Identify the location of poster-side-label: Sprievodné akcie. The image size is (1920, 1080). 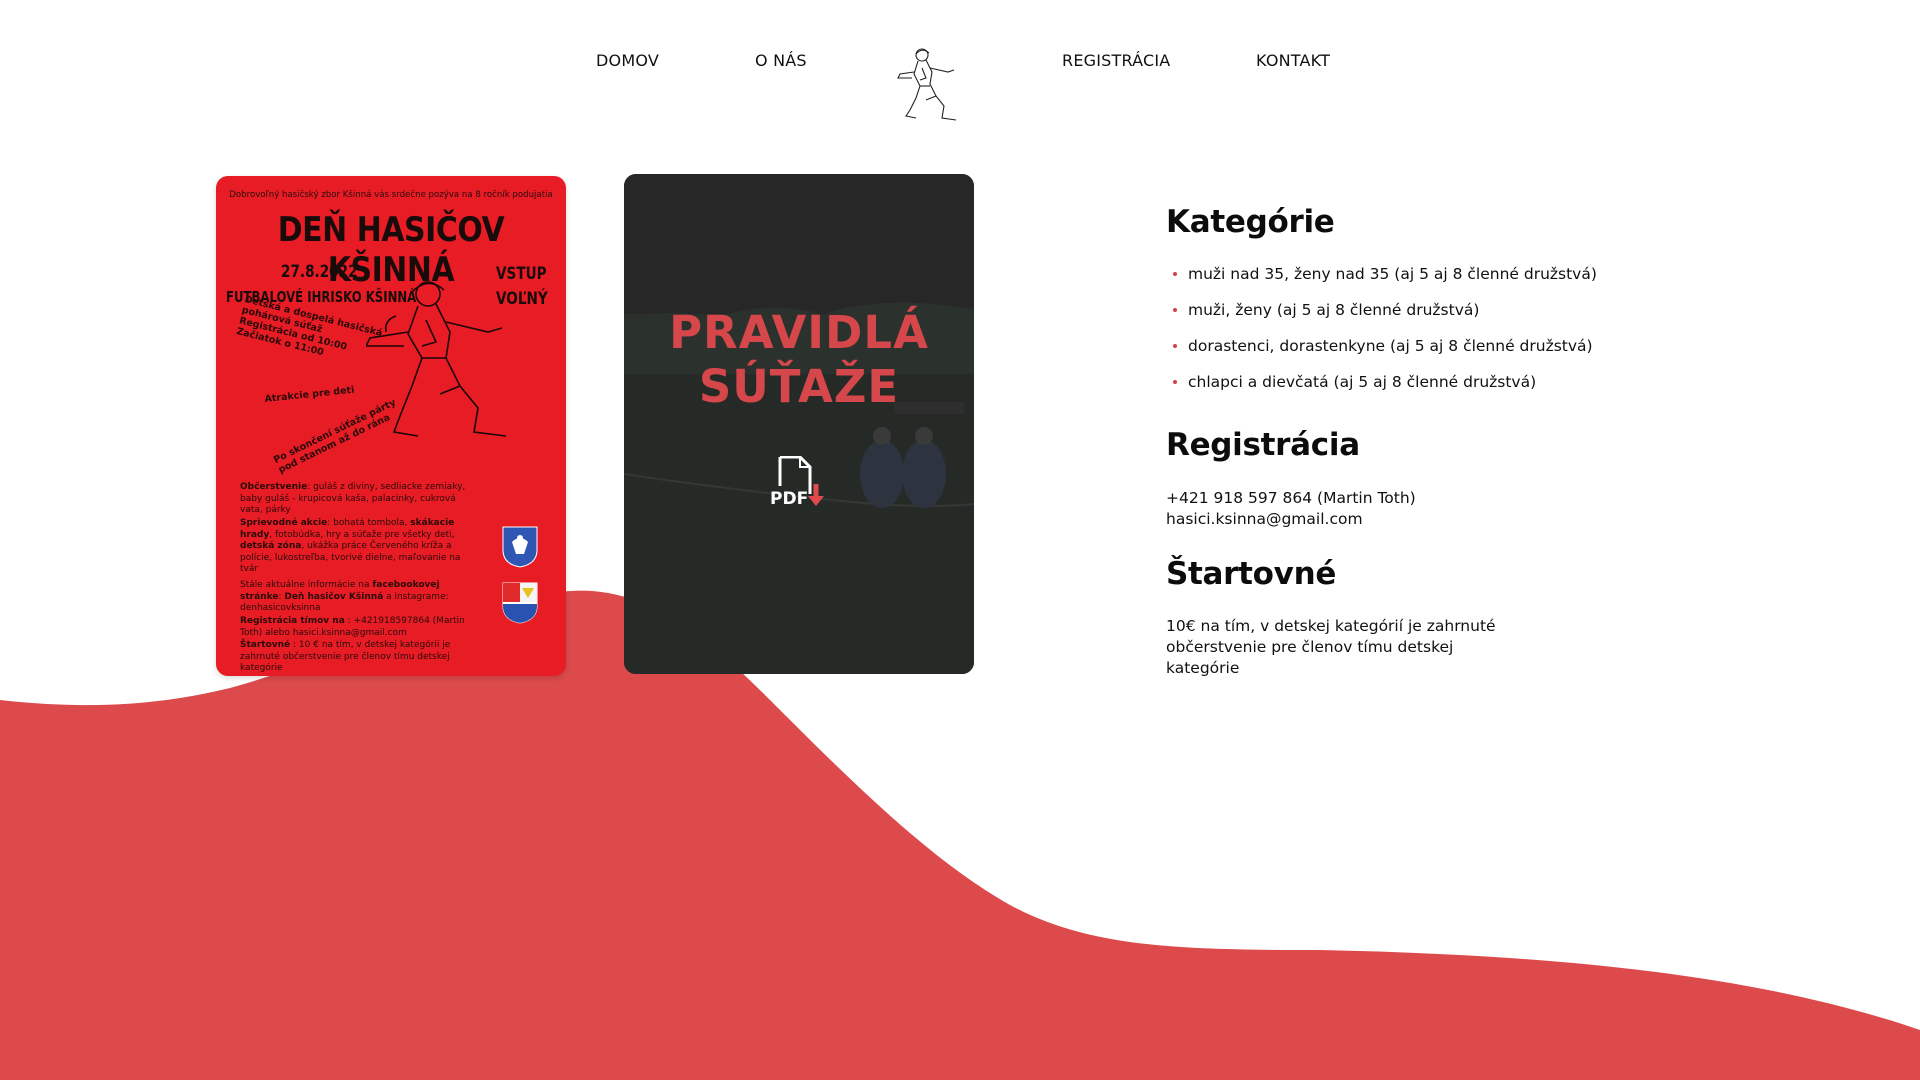
(284, 523).